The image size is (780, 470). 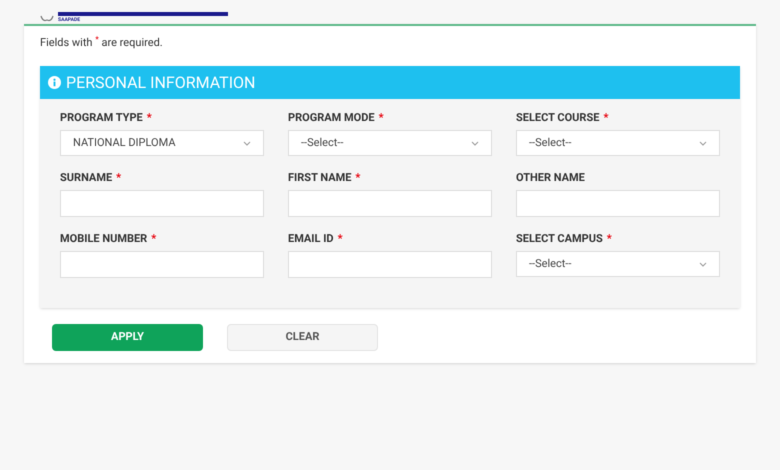 What do you see at coordinates (54, 82) in the screenshot?
I see `info-icon` at bounding box center [54, 82].